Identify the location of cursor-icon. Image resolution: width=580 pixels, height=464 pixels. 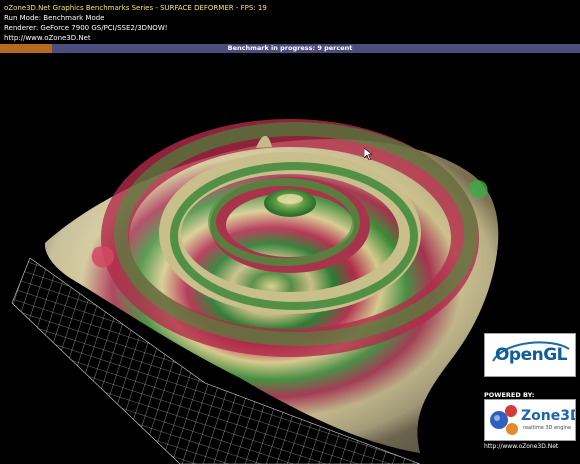
(368, 154).